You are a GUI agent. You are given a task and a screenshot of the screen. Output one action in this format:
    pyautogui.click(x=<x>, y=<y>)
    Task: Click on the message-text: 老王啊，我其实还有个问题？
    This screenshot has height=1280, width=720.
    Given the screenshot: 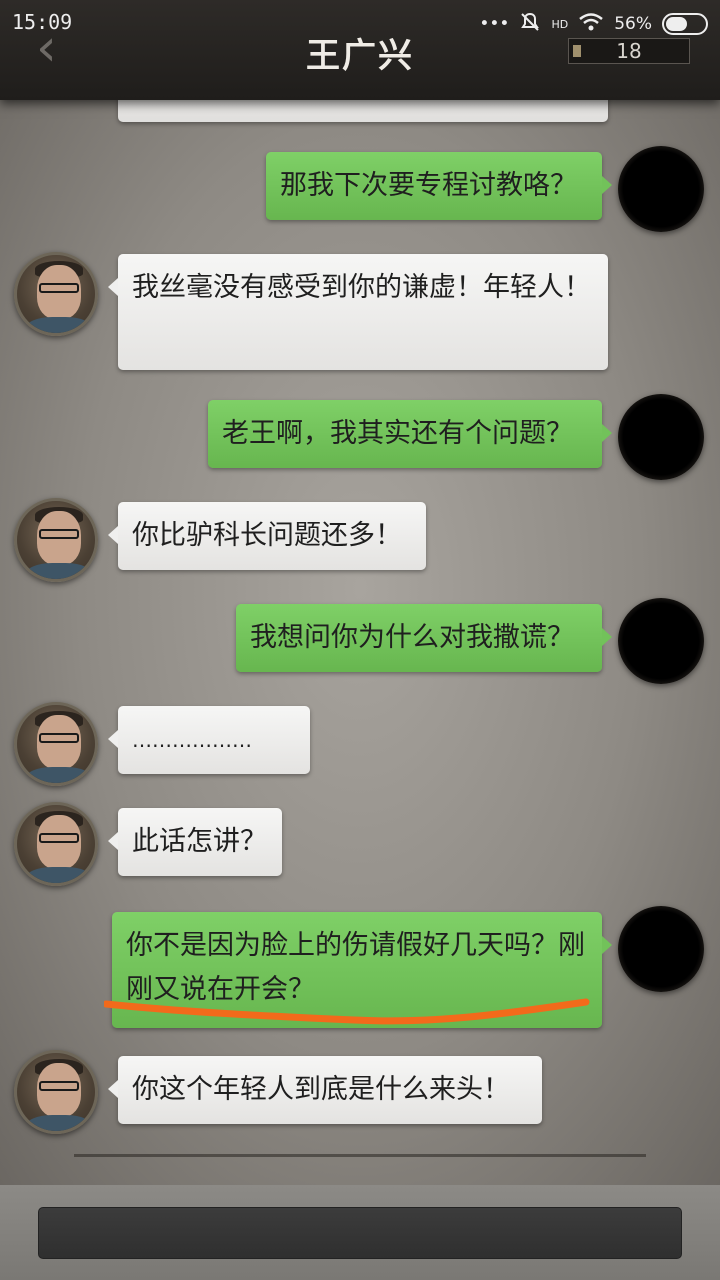 What is the action you would take?
    pyautogui.click(x=397, y=433)
    